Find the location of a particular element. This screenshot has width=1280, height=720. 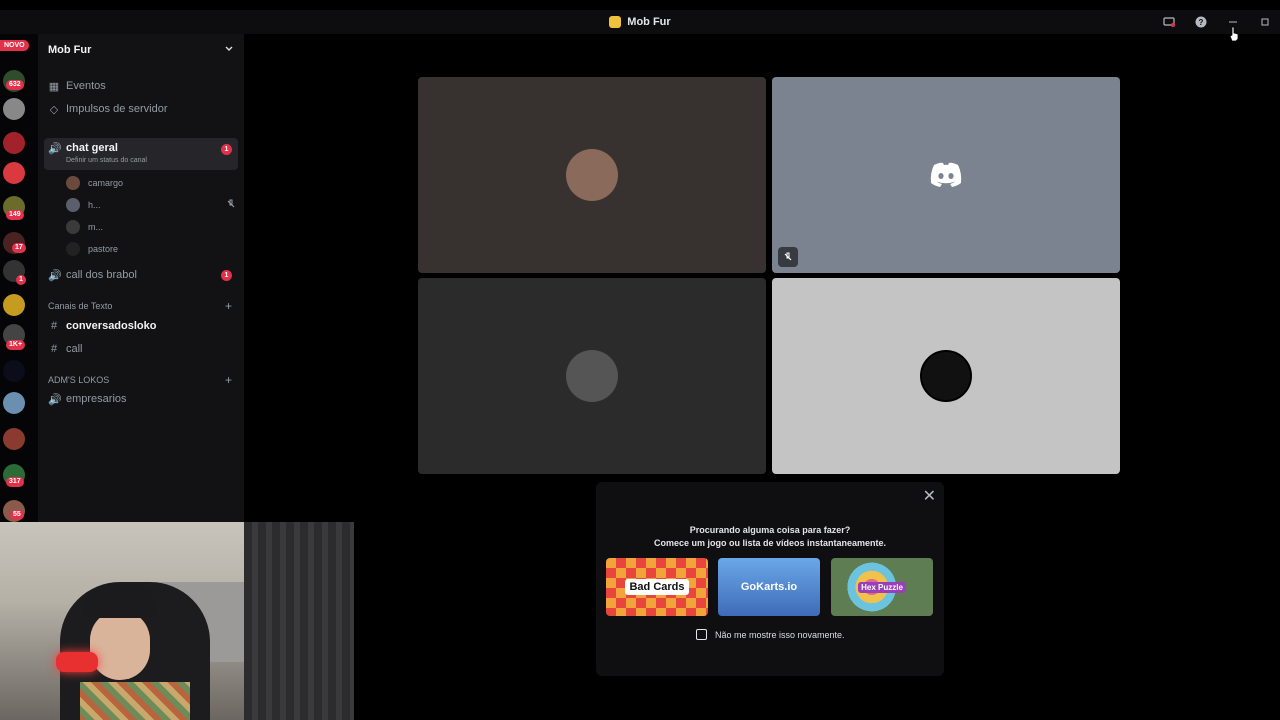

channel-label: chat geral is located at coordinates (92, 148).